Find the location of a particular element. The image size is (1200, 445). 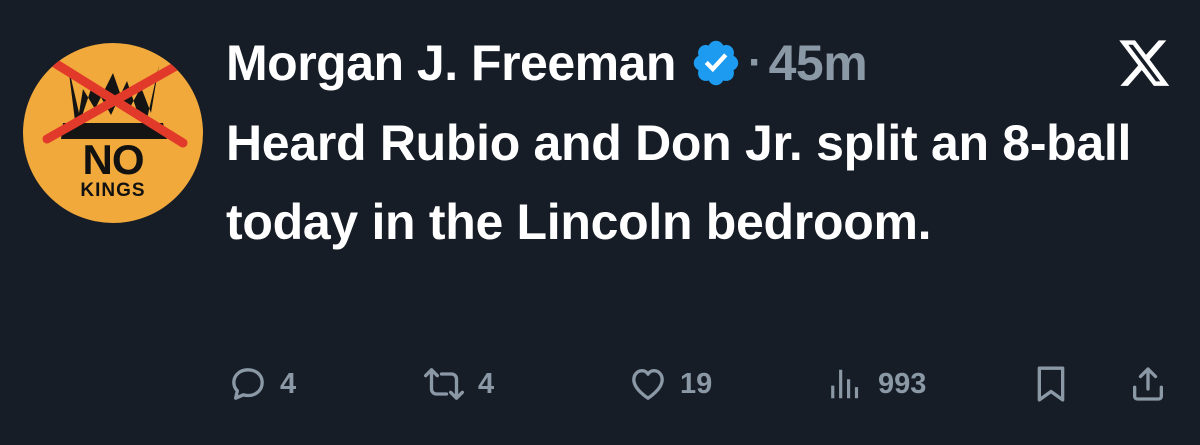

like-count: 19 is located at coordinates (696, 383).